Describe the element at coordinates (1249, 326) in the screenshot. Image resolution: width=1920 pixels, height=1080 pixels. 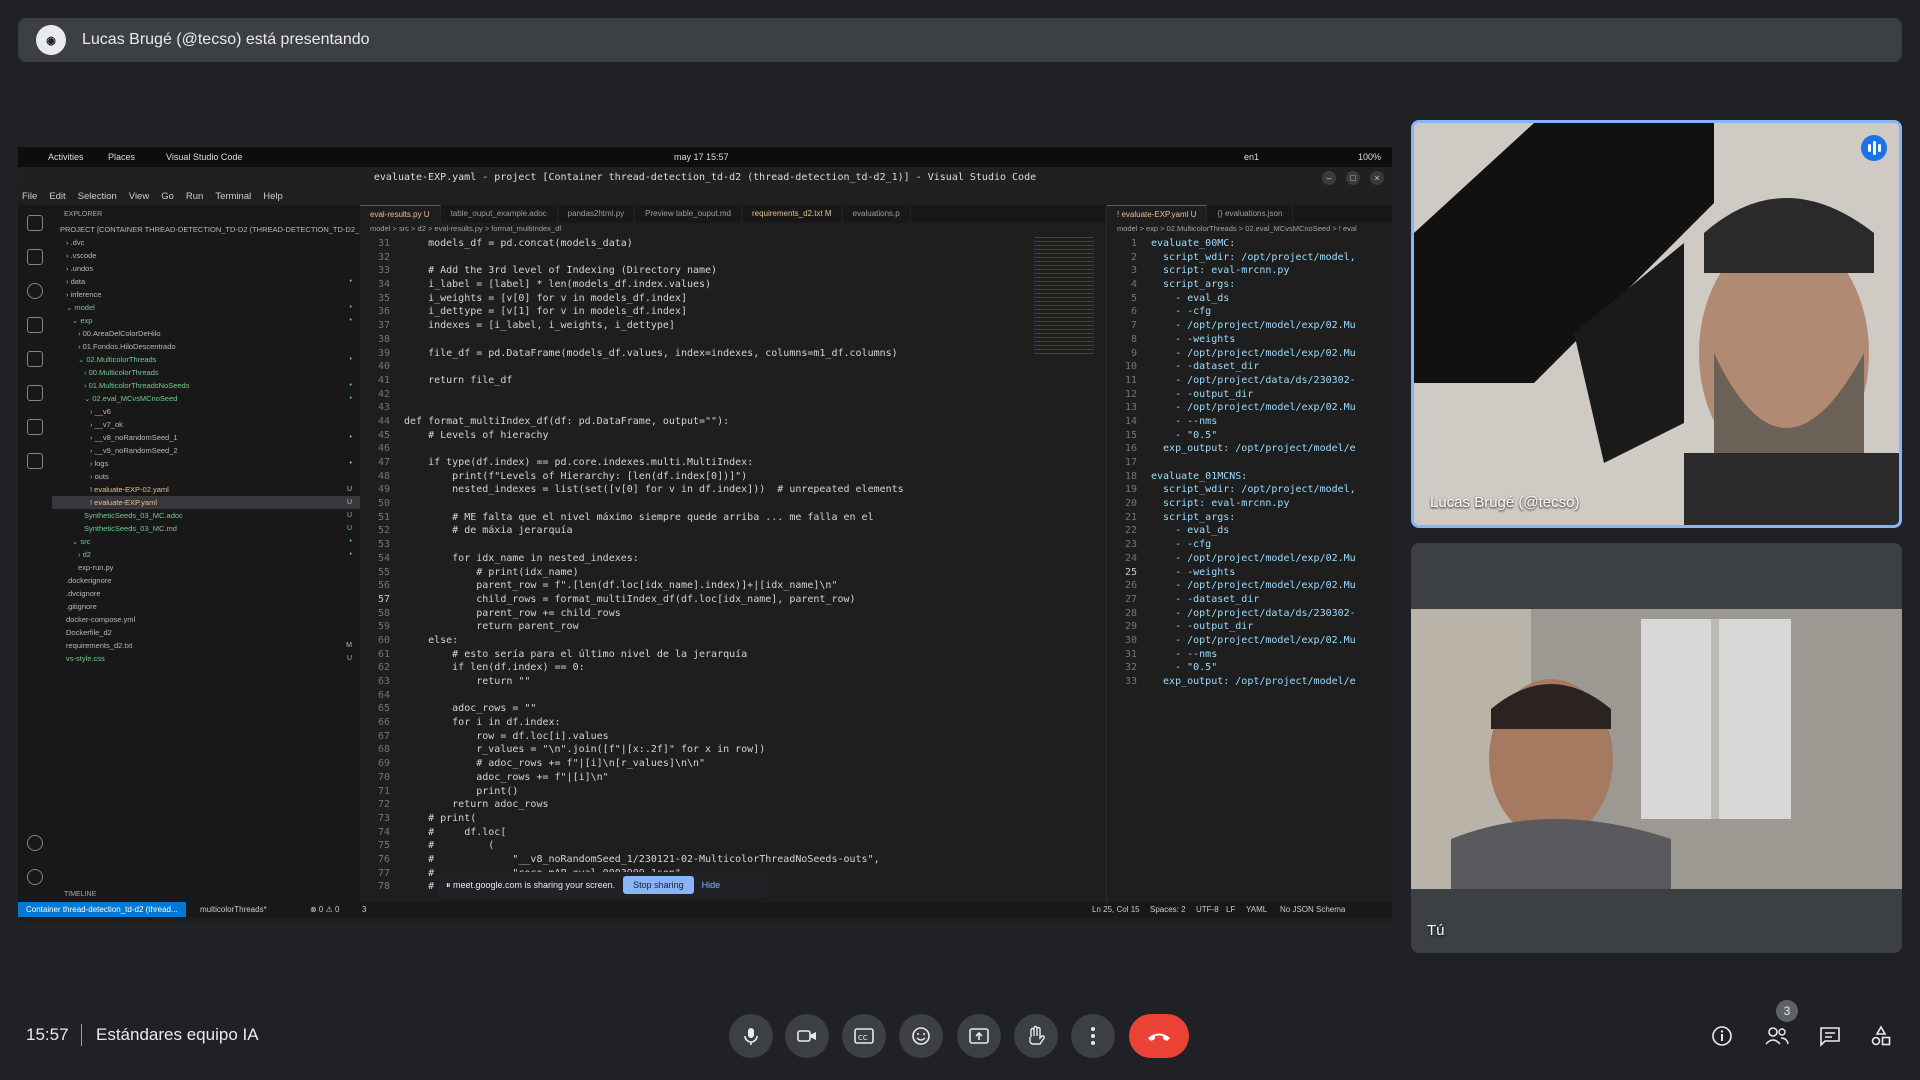
I see `code-line: 7 - /opt/project/model/exp/02.Mu` at that location.